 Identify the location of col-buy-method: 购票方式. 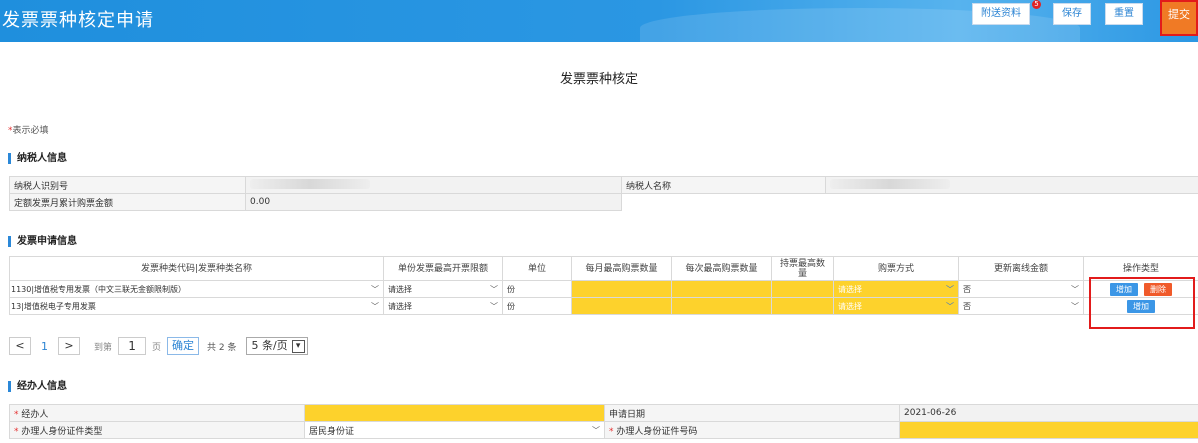
(896, 268).